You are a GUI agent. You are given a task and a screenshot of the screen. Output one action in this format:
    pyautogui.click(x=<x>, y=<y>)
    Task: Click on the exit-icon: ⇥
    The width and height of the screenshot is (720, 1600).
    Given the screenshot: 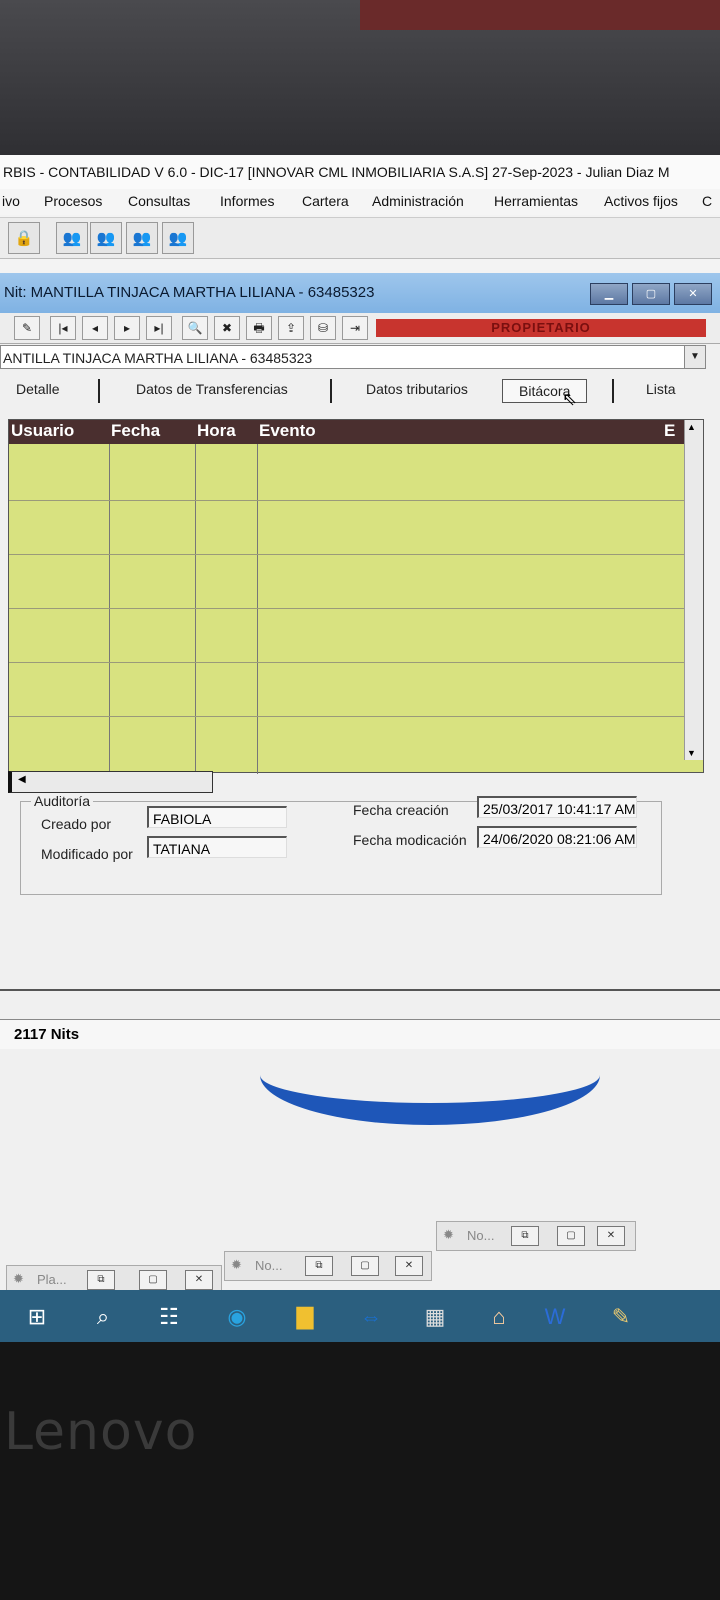 What is the action you would take?
    pyautogui.click(x=355, y=328)
    